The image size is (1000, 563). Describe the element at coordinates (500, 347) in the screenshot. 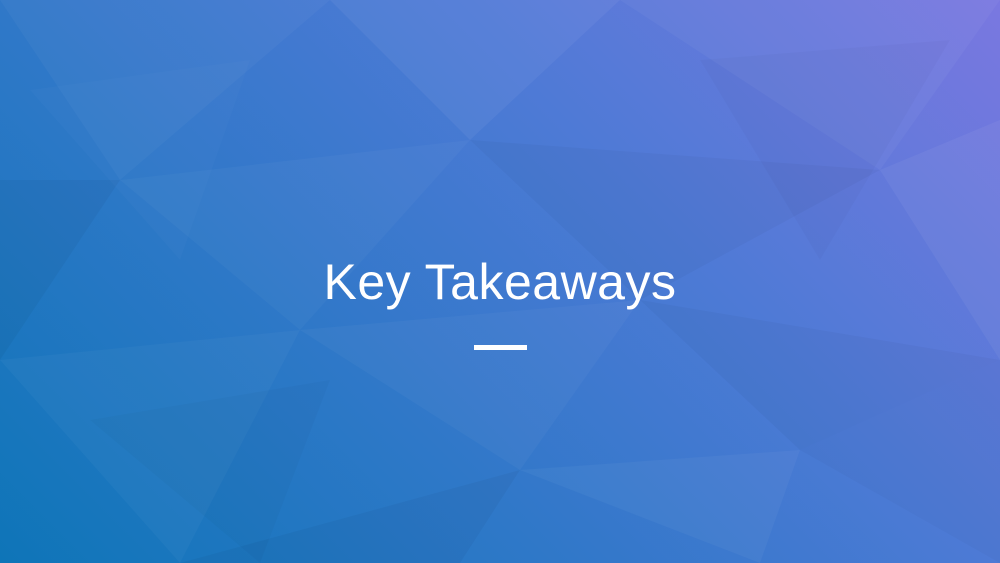

I see `title-divider` at that location.